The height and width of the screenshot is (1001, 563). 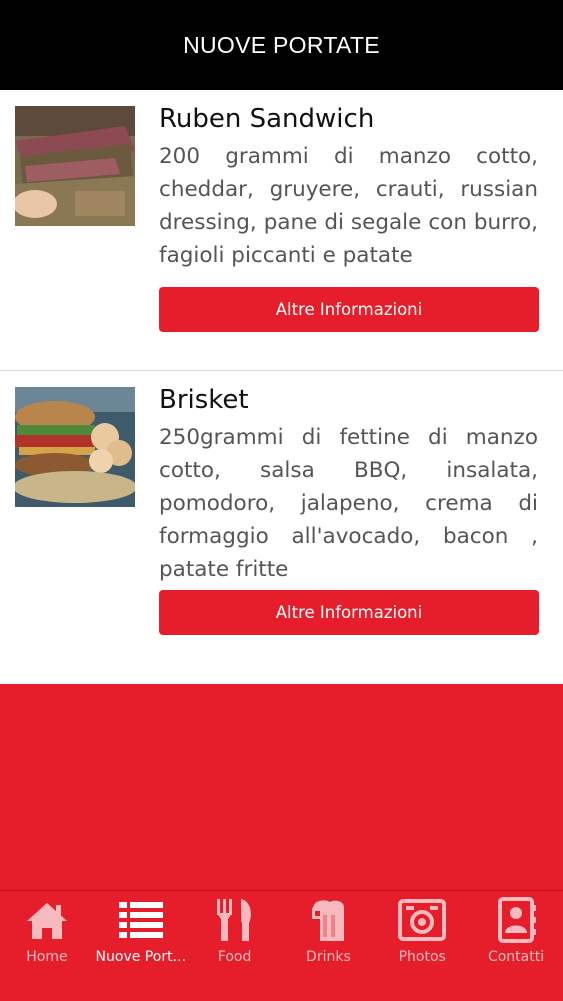 What do you see at coordinates (140, 920) in the screenshot?
I see `list-icon` at bounding box center [140, 920].